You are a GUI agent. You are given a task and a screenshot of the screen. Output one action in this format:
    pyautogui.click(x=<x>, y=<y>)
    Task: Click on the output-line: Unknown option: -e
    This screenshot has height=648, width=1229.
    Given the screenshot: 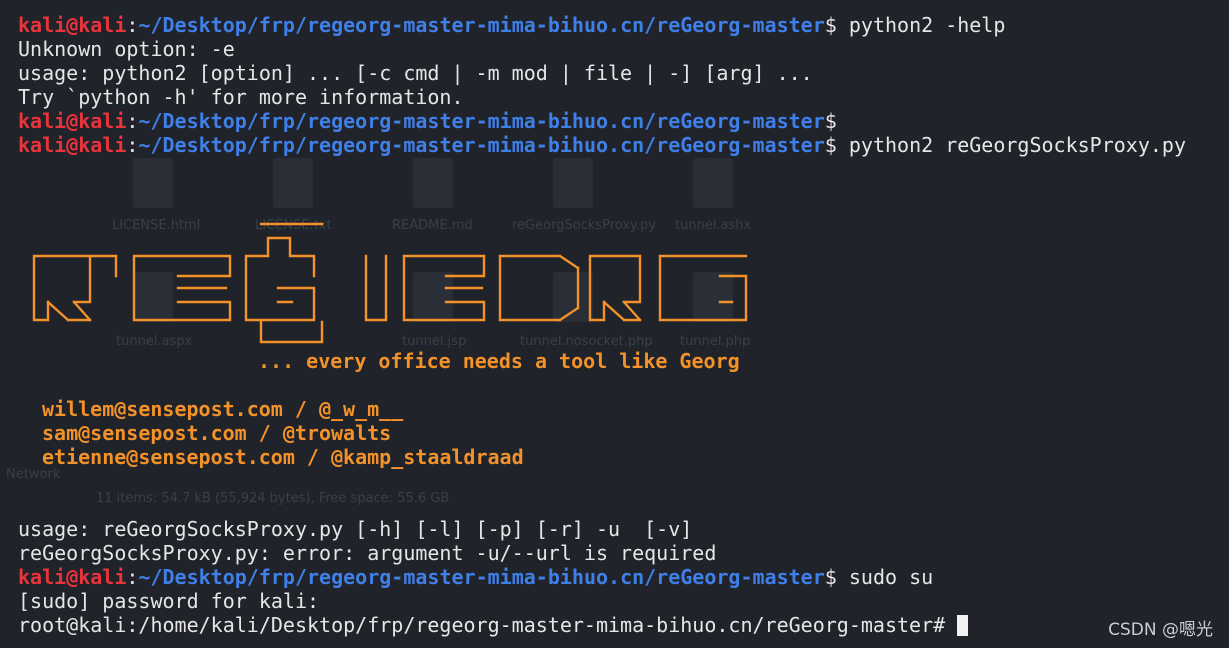 What is the action you would take?
    pyautogui.click(x=126, y=49)
    